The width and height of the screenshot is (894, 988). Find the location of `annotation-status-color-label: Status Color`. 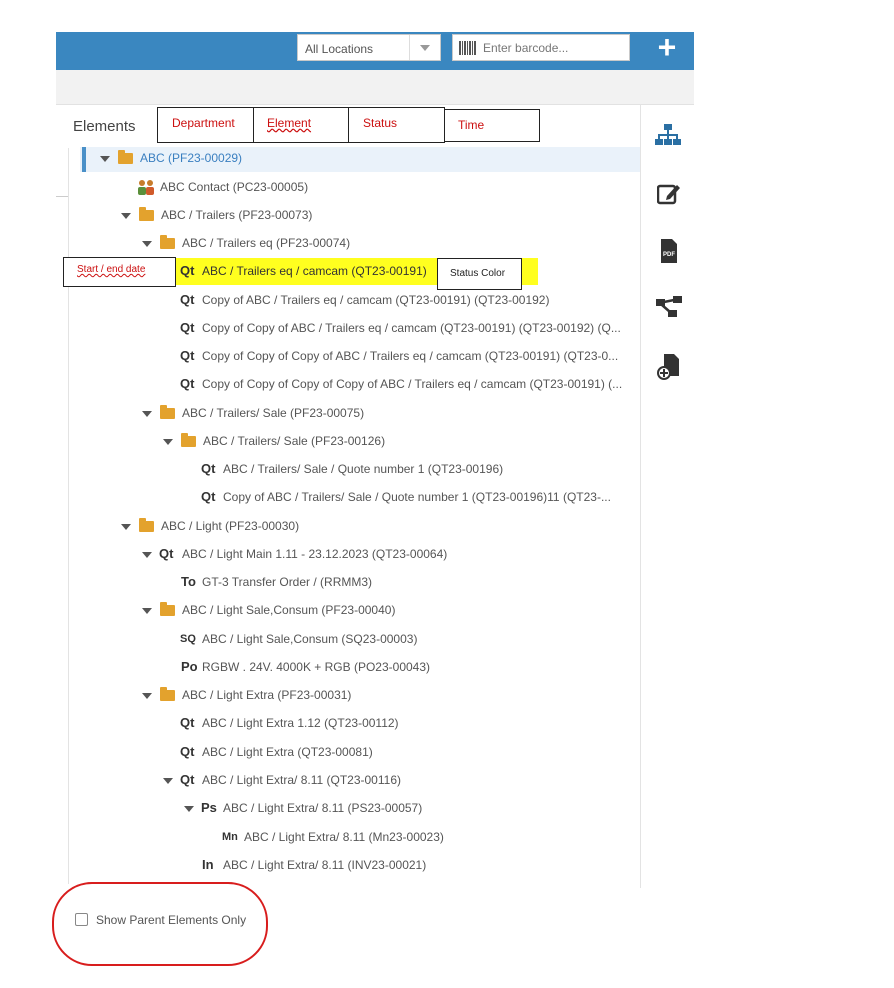

annotation-status-color-label: Status Color is located at coordinates (478, 273).